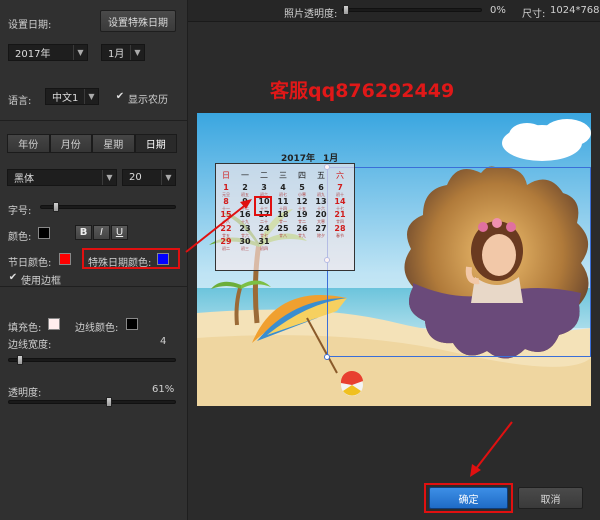 This screenshot has height=520, width=600. What do you see at coordinates (468, 498) in the screenshot?
I see `ok-button: 确定` at bounding box center [468, 498].